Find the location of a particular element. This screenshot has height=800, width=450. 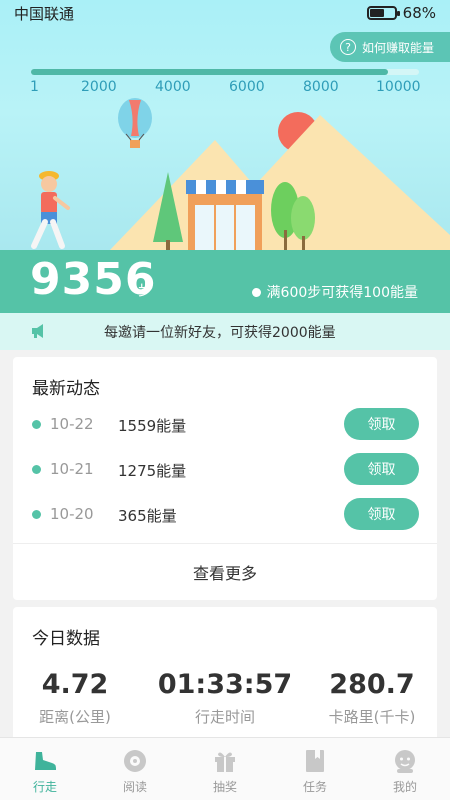

today-data-title: 今日数据 is located at coordinates (66, 639).